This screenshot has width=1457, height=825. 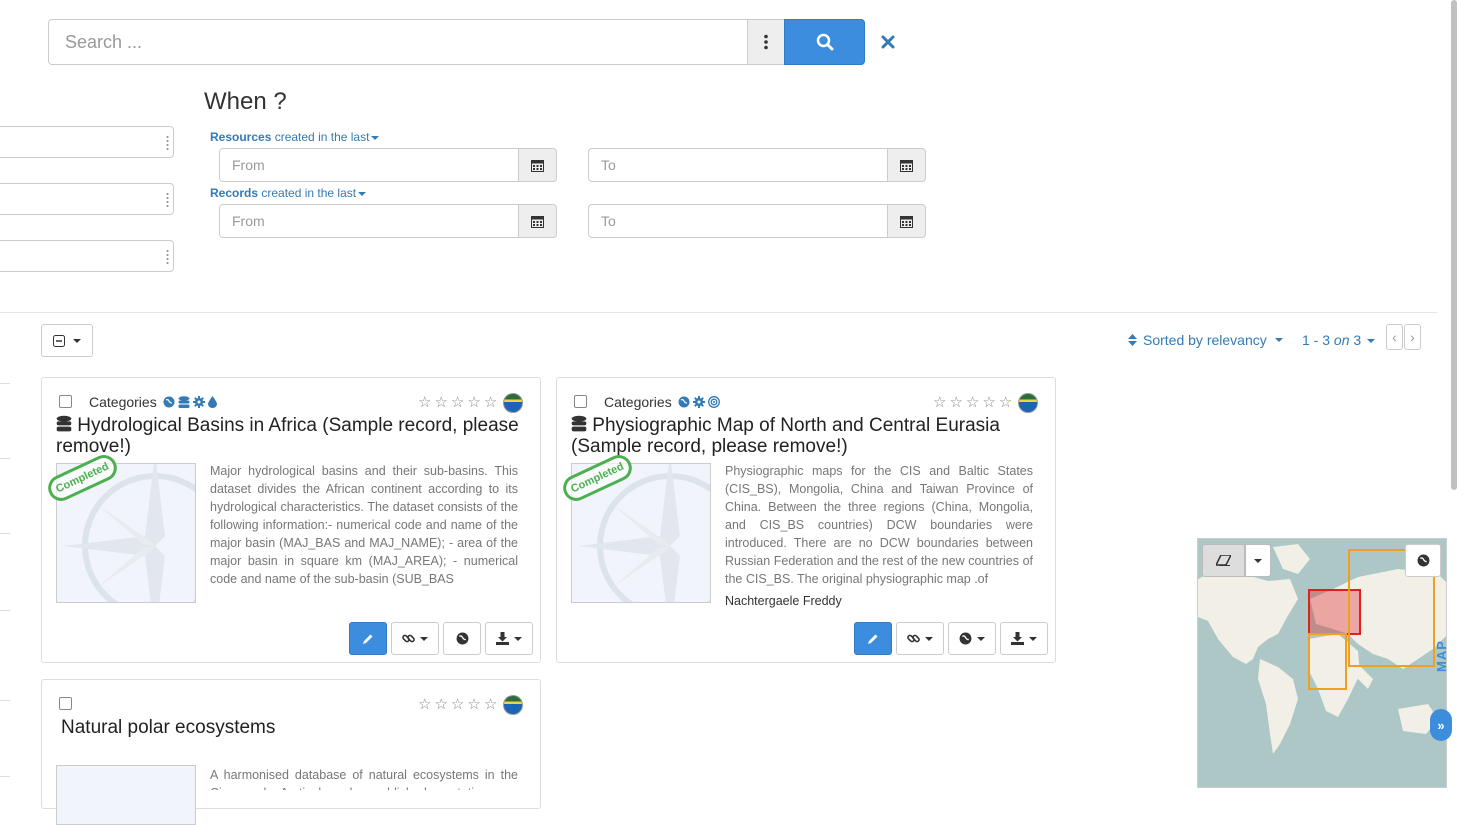 I want to click on resources-from-calendar-button, so click(x=537, y=165).